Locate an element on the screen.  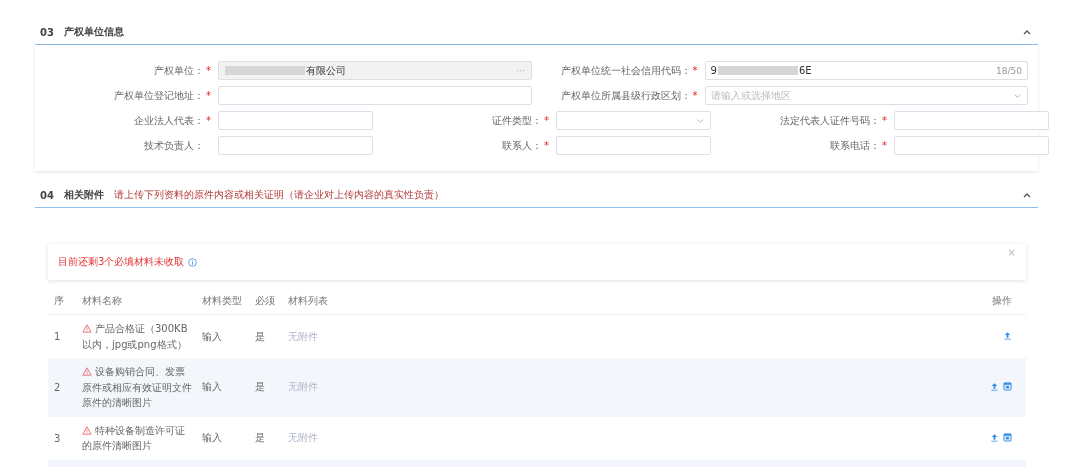
section-number: 03 is located at coordinates (47, 32).